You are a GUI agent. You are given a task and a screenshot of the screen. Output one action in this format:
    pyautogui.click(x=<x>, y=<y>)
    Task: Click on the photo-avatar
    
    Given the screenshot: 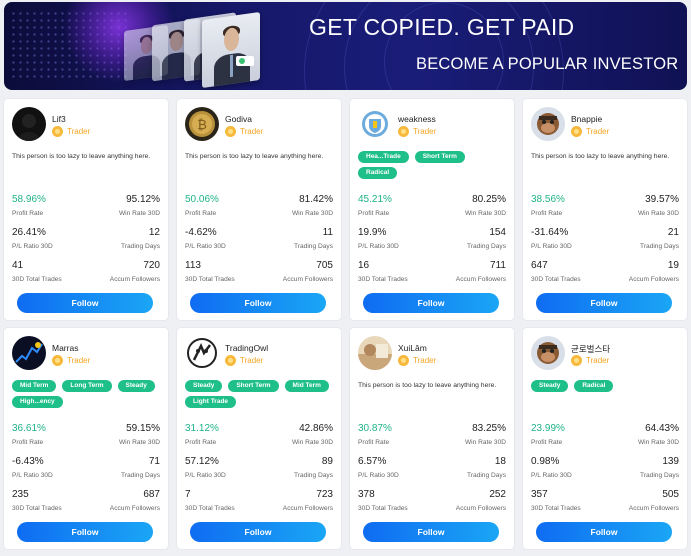 What is the action you would take?
    pyautogui.click(x=375, y=353)
    